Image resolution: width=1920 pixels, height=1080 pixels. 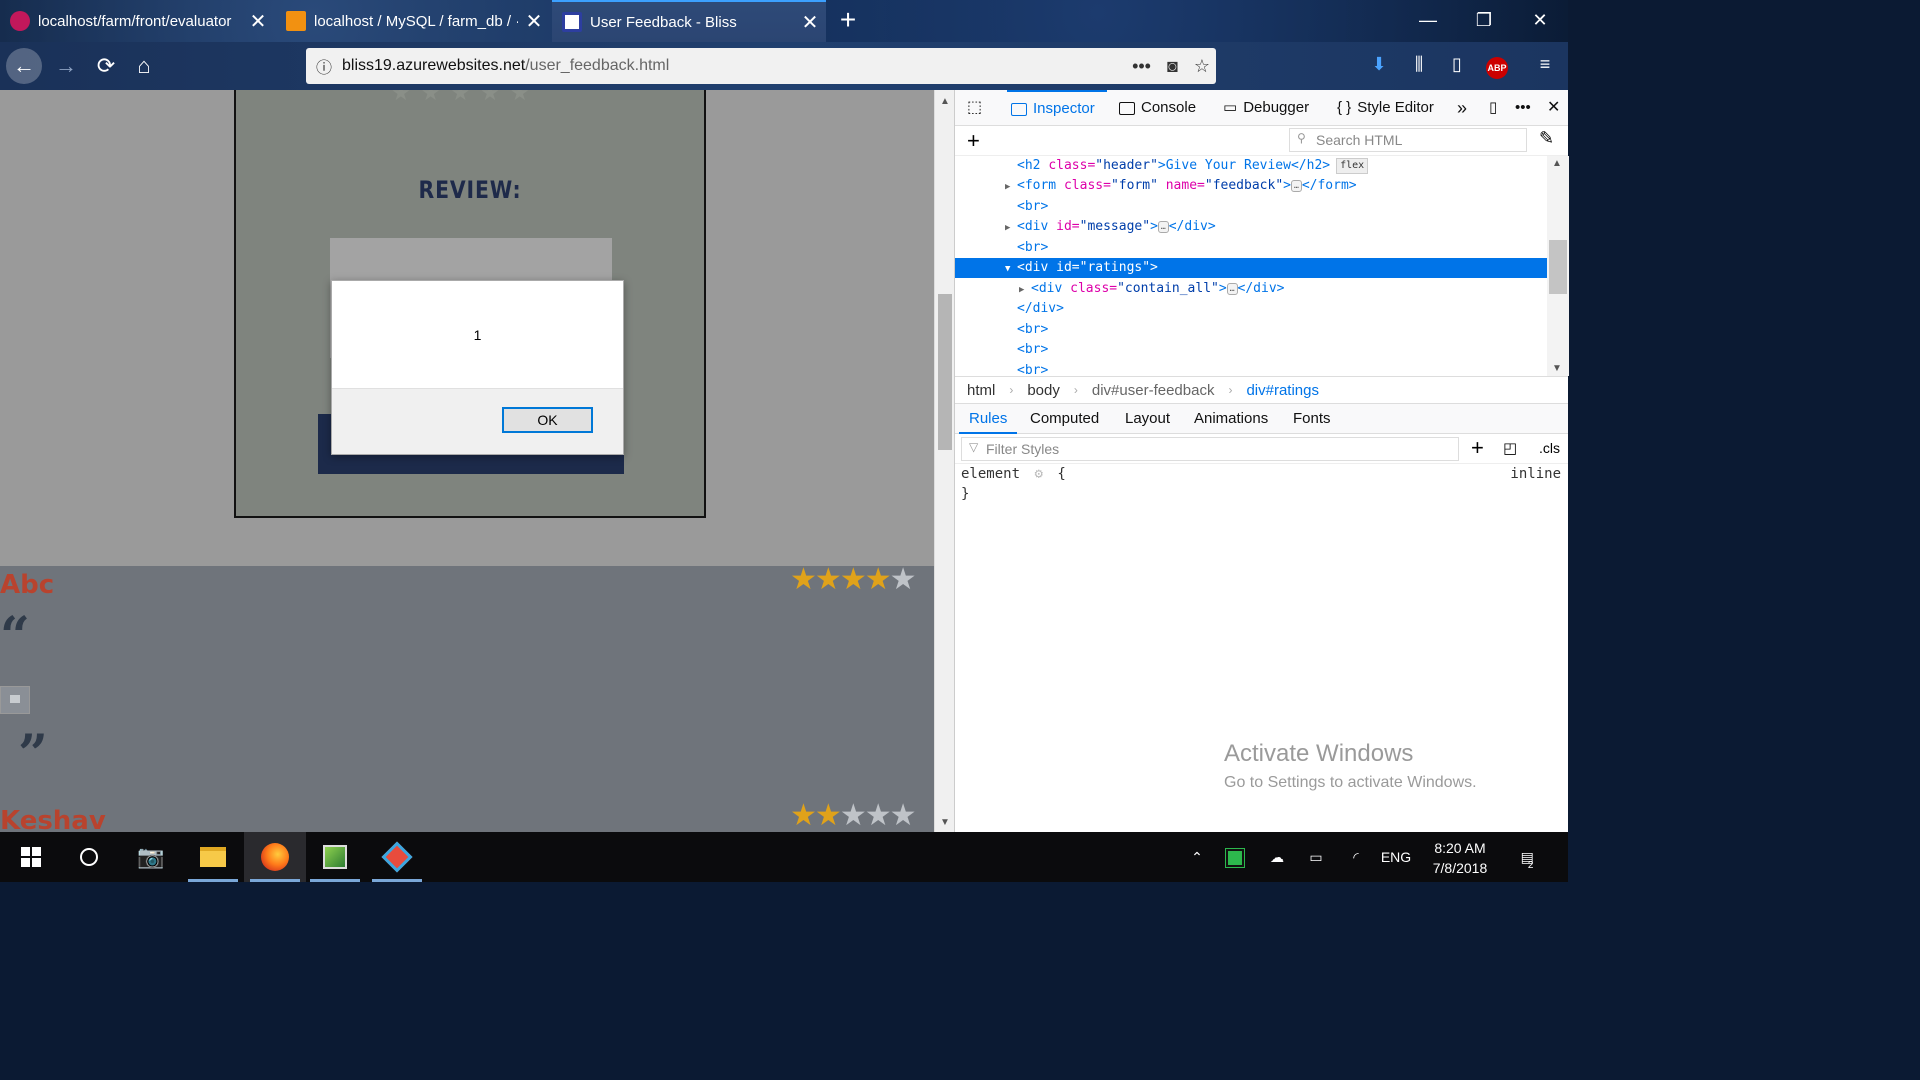 I want to click on markup-node: ▶ <div id="message">… </div>, so click(x=1251, y=227).